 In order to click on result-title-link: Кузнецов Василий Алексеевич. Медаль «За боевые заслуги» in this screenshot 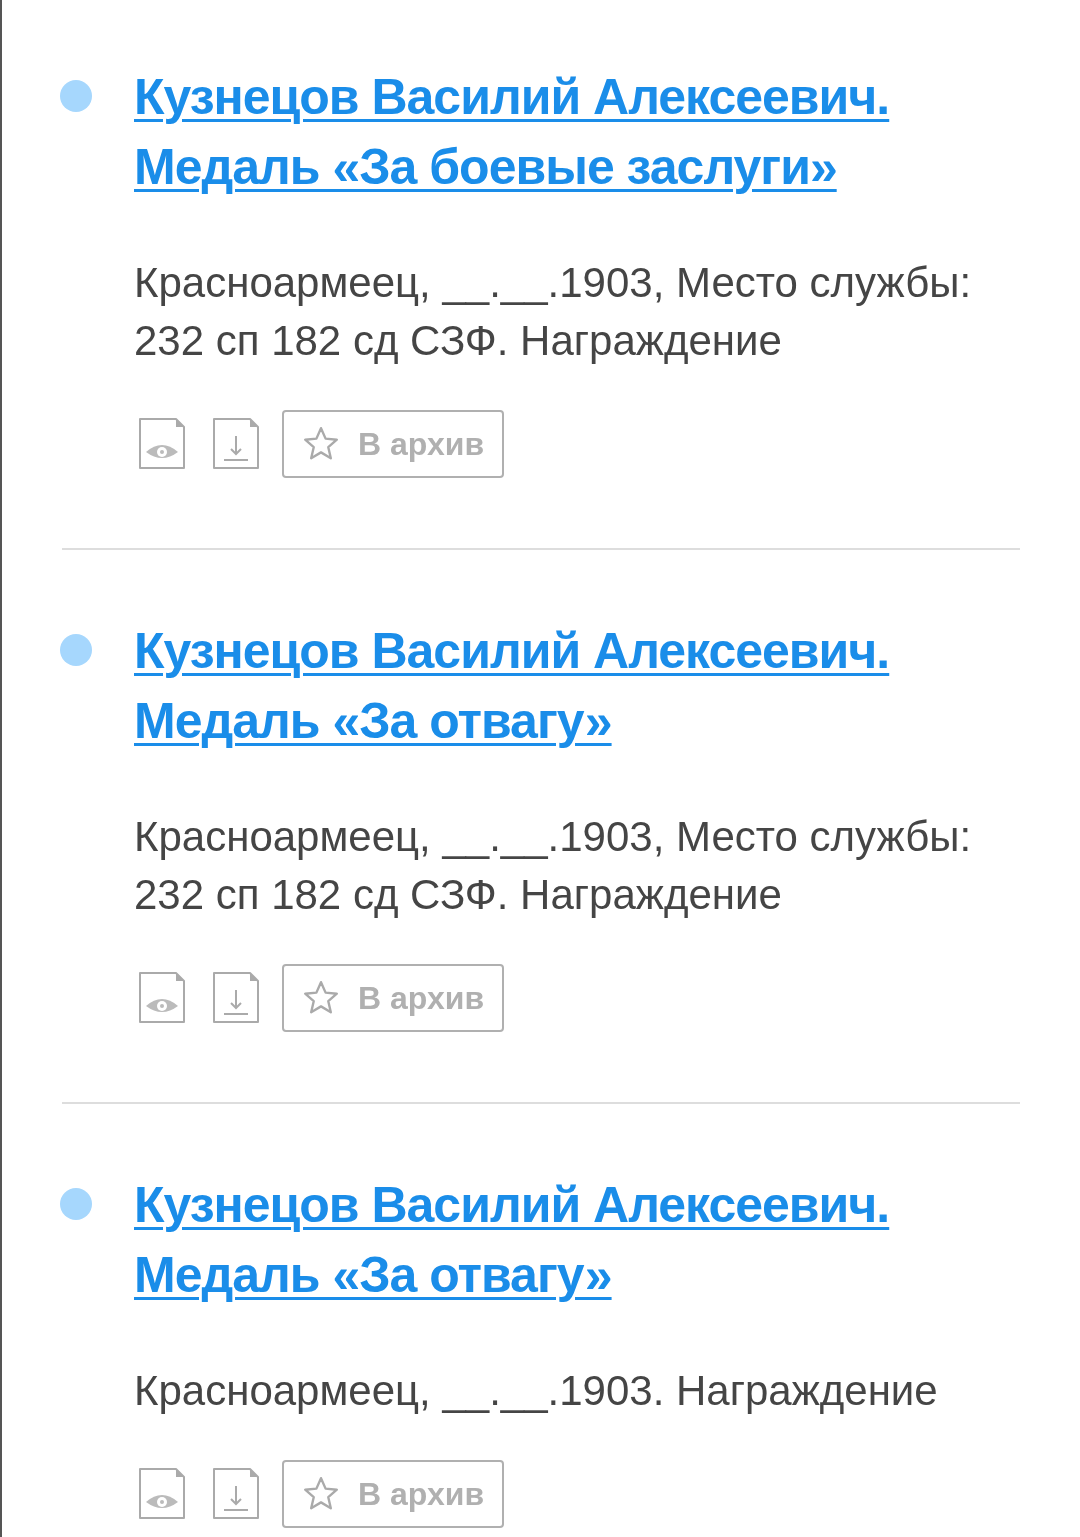, I will do `click(577, 132)`.